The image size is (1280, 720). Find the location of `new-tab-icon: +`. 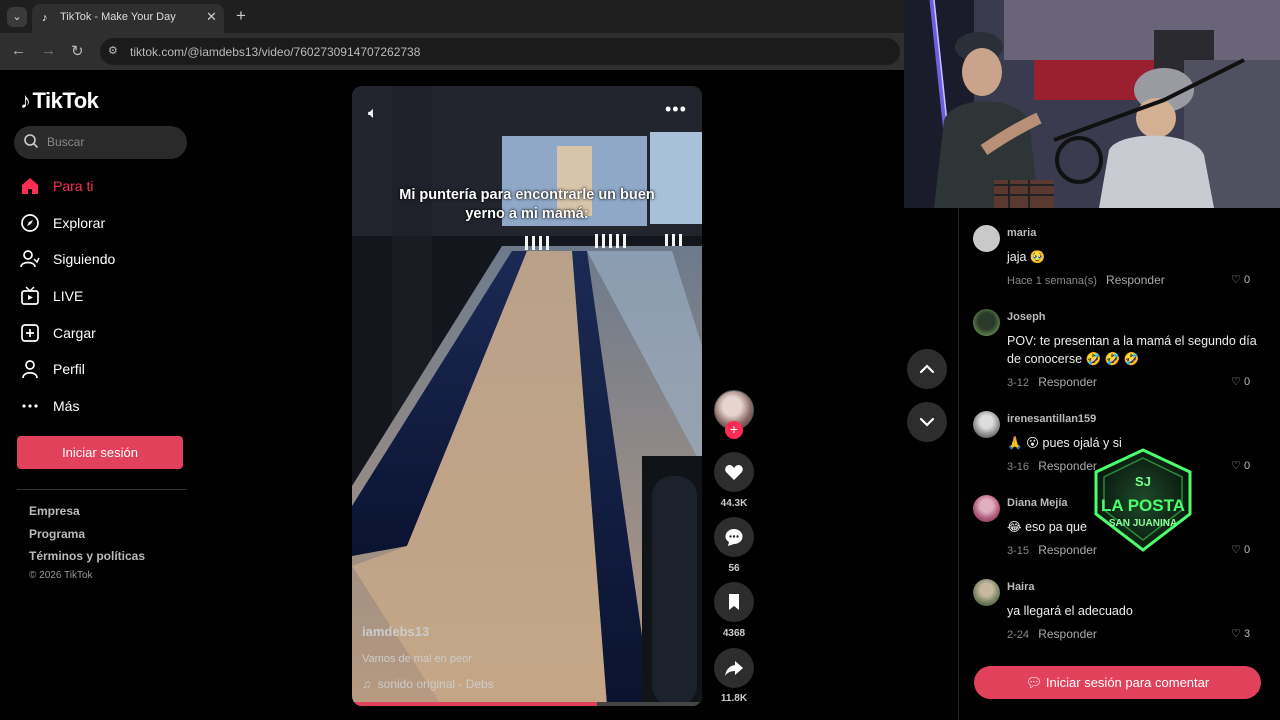

new-tab-icon: + is located at coordinates (241, 16).